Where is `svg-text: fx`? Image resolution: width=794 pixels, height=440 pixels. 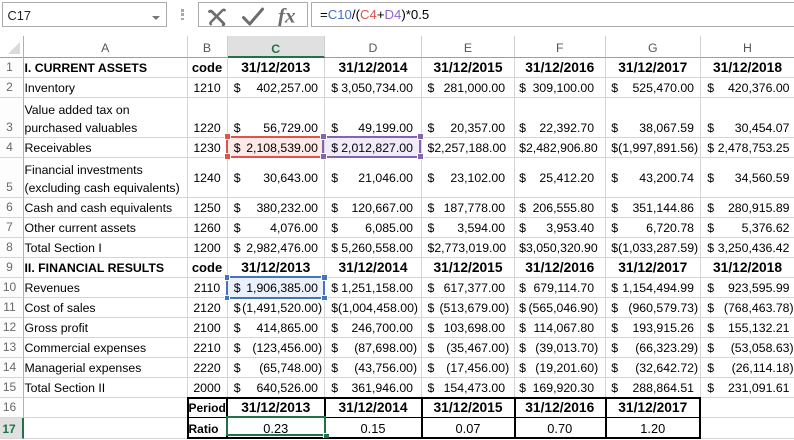
svg-text: fx is located at coordinates (287, 15).